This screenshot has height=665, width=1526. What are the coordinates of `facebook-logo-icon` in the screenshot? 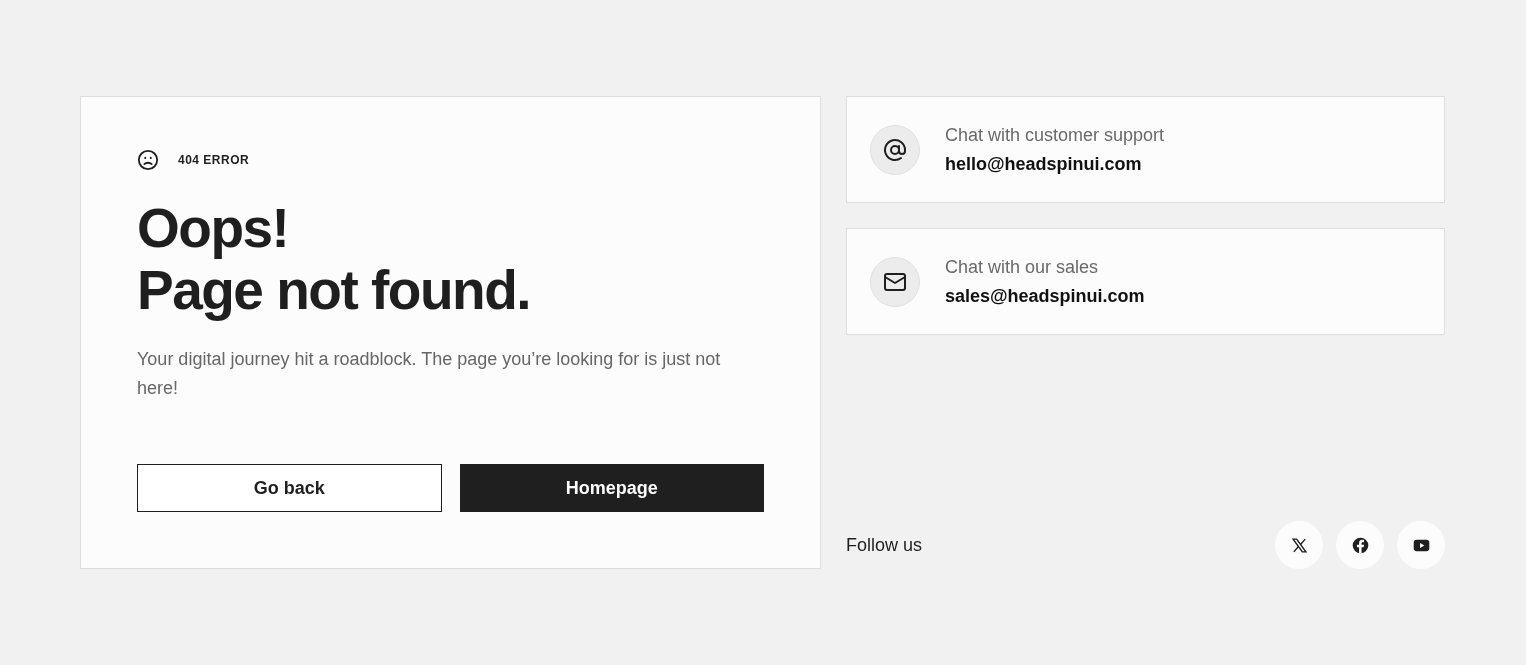 It's located at (1360, 545).